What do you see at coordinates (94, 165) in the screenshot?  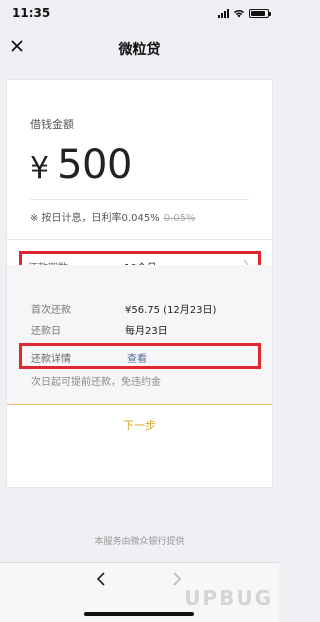 I see `amount-value: 500` at bounding box center [94, 165].